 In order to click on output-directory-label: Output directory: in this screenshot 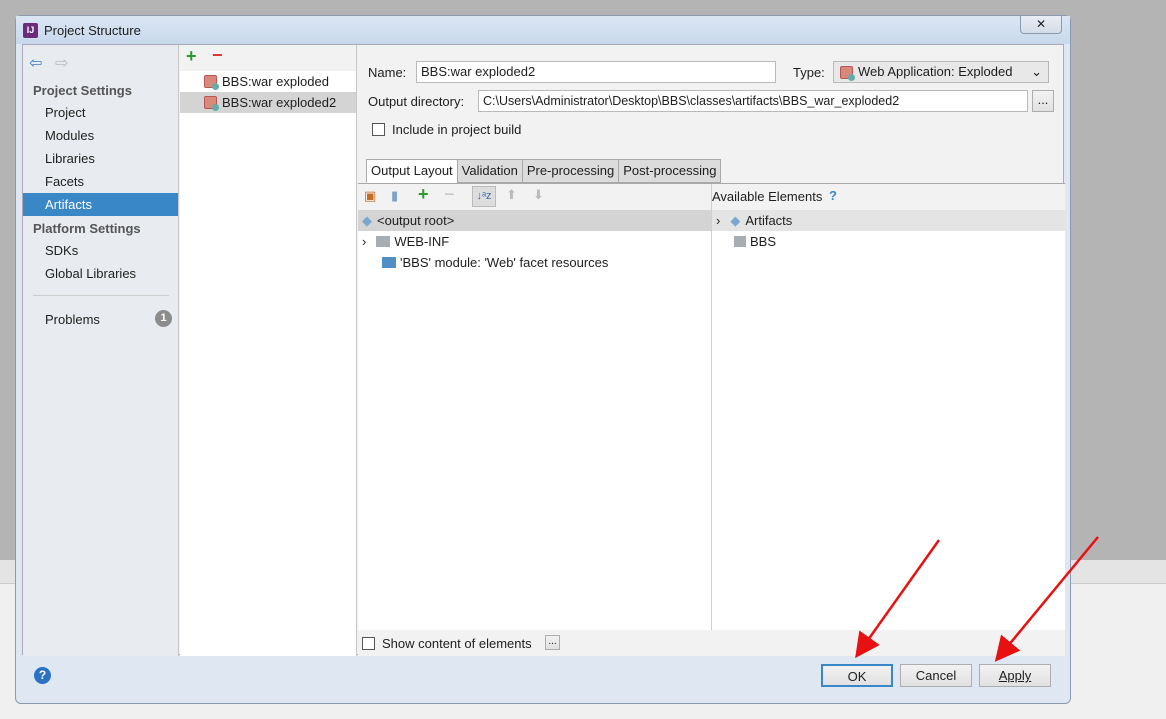, I will do `click(416, 101)`.